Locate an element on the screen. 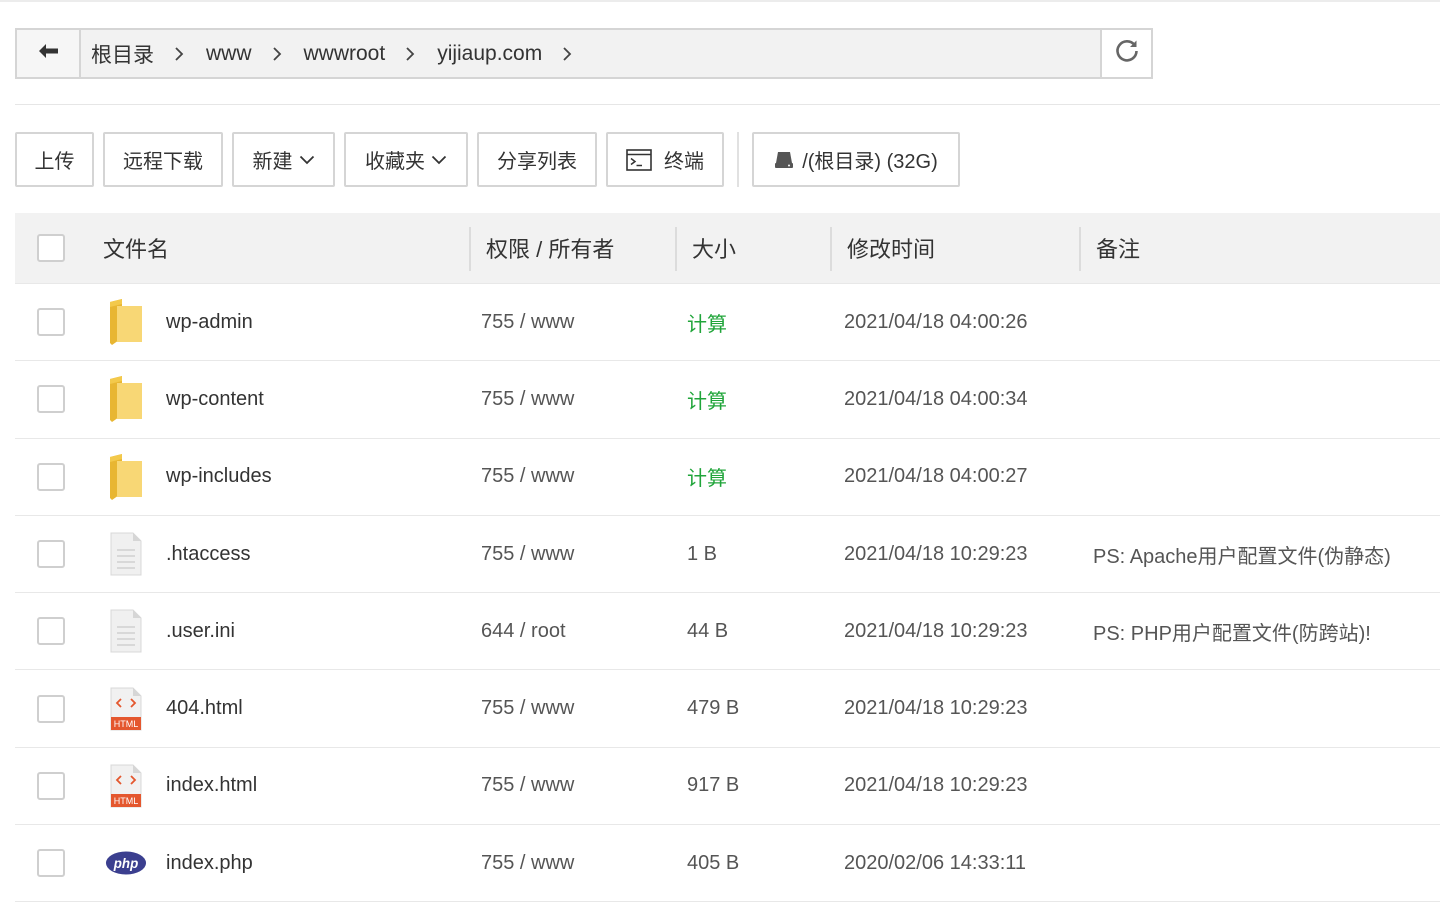  file-modified-time: 2021/04/18 04:00:26 is located at coordinates (936, 321).